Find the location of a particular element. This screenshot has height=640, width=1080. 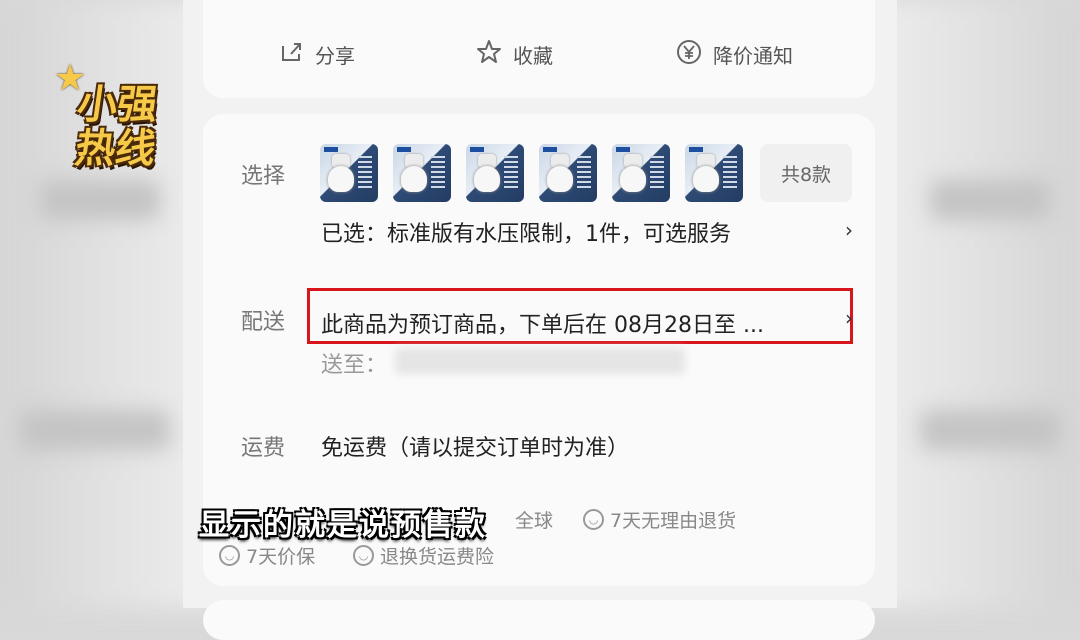

blurred-address is located at coordinates (540, 361).